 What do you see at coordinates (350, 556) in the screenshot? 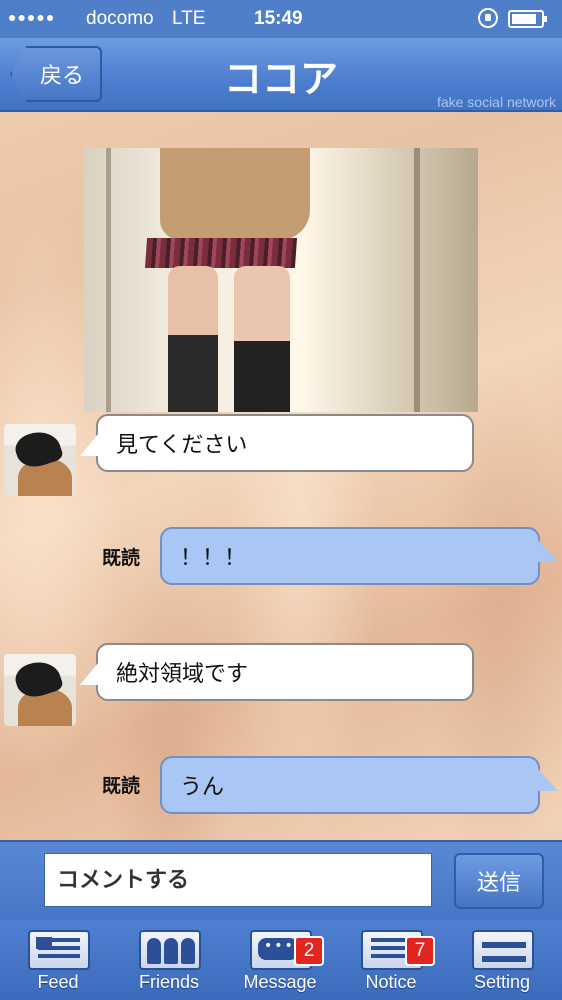
I see `message-bubble-outgoing: ！！！` at bounding box center [350, 556].